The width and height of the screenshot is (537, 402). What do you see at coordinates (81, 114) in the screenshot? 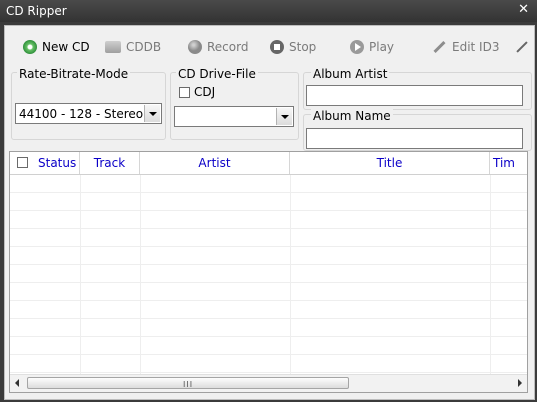
I see `rate-bitrate-mode-value: 44100 - 128 - Stereo` at bounding box center [81, 114].